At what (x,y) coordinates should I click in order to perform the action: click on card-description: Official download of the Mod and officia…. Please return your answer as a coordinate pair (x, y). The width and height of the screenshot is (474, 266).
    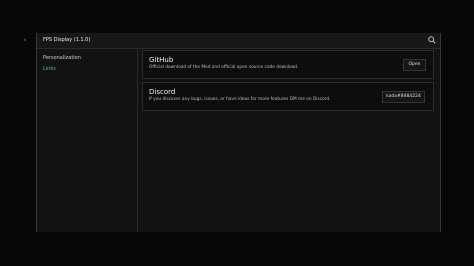
    Looking at the image, I should click on (224, 67).